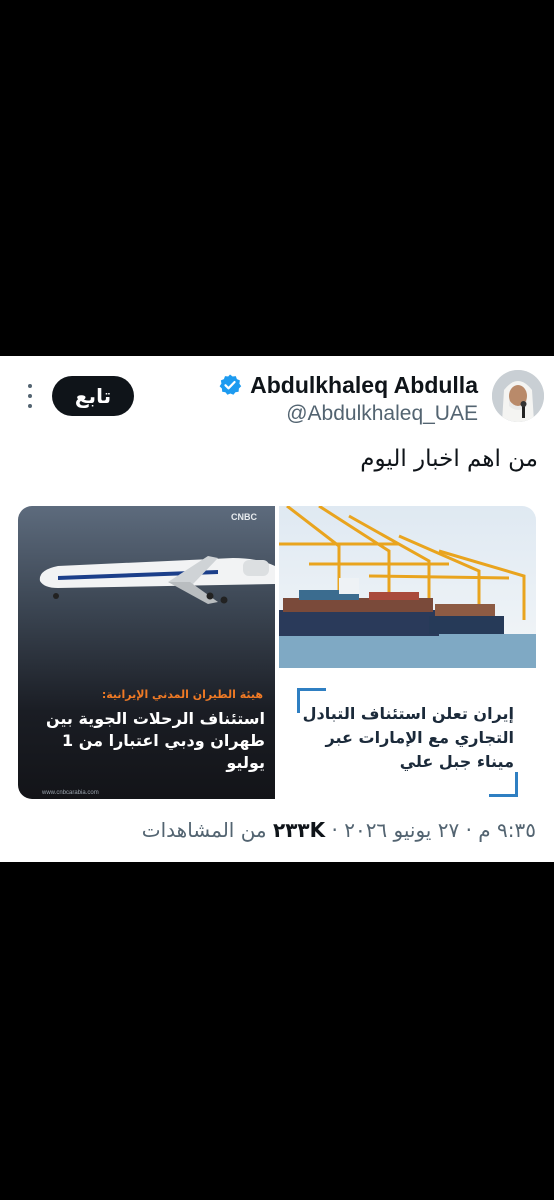 Image resolution: width=554 pixels, height=1200 pixels. I want to click on source-url: www.cnbcarabia.com, so click(70, 793).